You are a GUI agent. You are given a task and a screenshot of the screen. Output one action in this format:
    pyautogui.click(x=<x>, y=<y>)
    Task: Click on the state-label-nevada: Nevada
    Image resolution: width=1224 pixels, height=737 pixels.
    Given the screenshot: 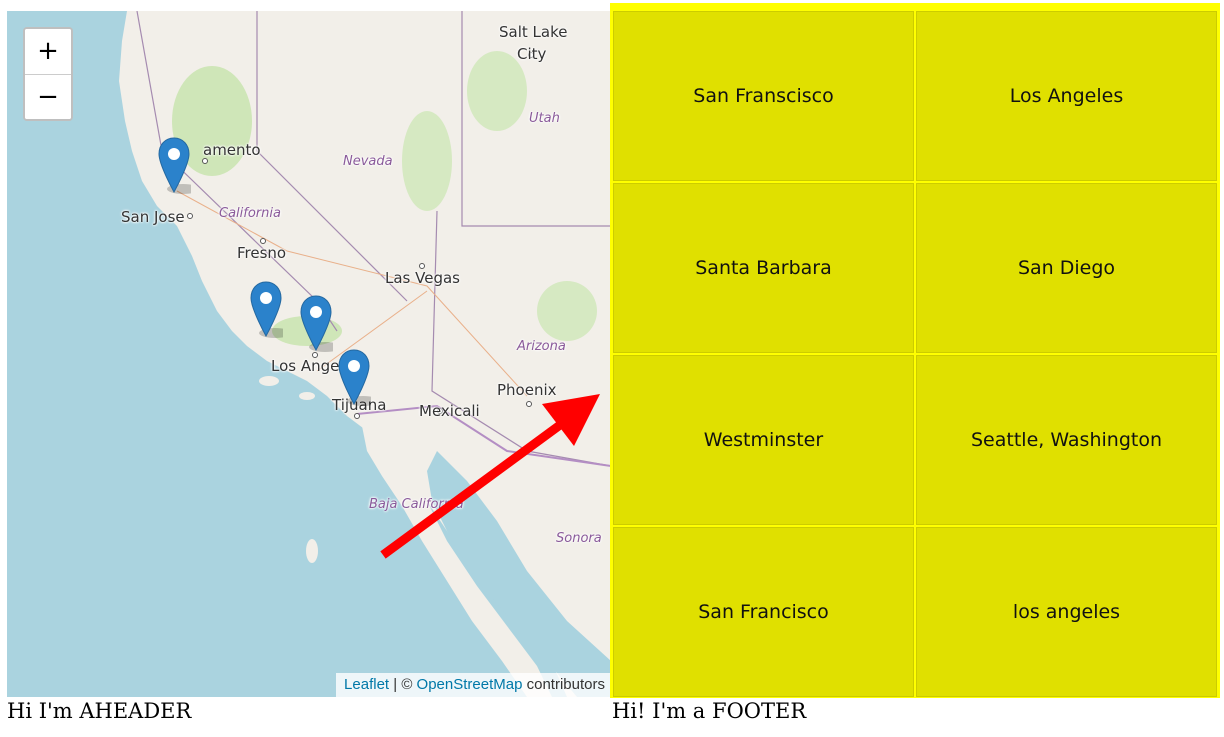 What is the action you would take?
    pyautogui.click(x=368, y=161)
    